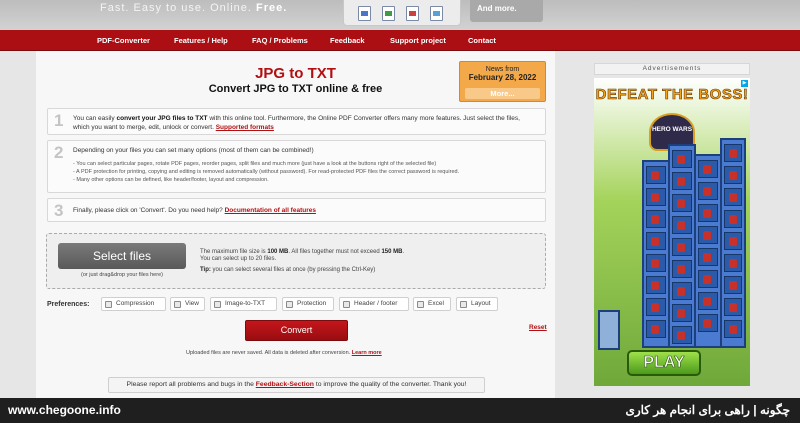 The width and height of the screenshot is (800, 423). I want to click on image-icon, so click(217, 304).